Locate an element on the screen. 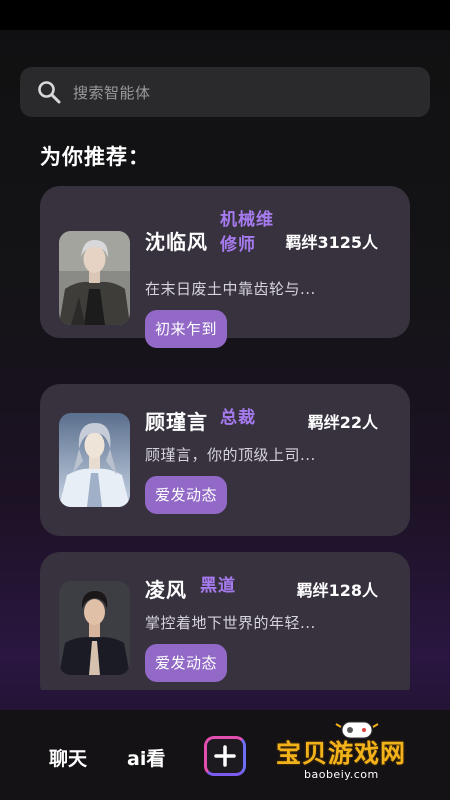 The height and width of the screenshot is (800, 450). nav-chat: 聊天 is located at coordinates (68, 757).